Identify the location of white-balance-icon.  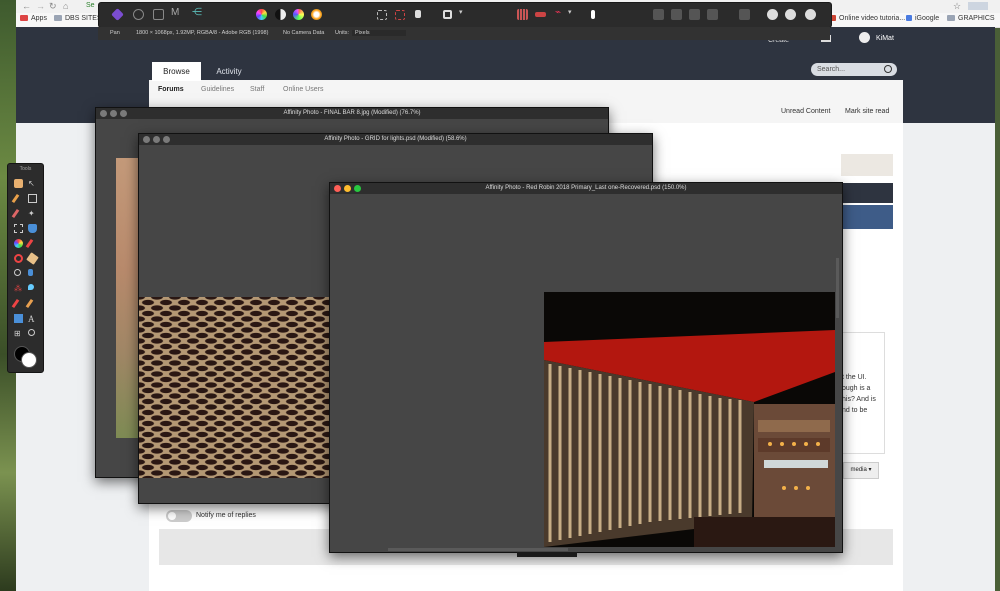
(316, 14).